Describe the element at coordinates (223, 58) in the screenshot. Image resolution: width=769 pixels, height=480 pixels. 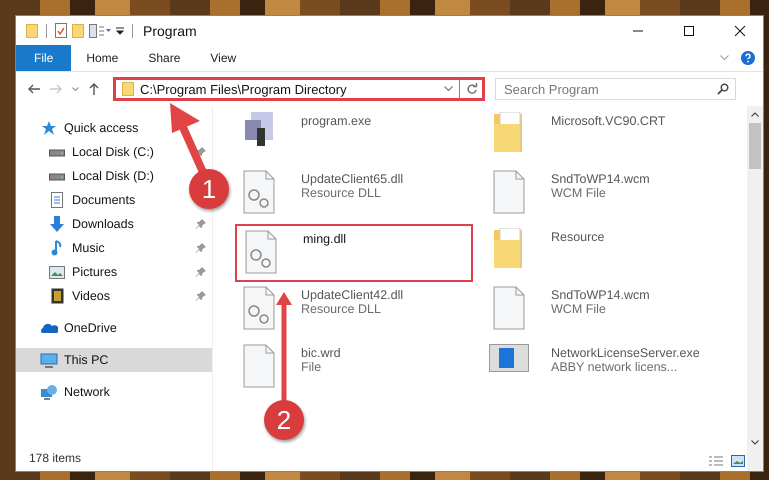
I see `ribbon-tab: View` at that location.